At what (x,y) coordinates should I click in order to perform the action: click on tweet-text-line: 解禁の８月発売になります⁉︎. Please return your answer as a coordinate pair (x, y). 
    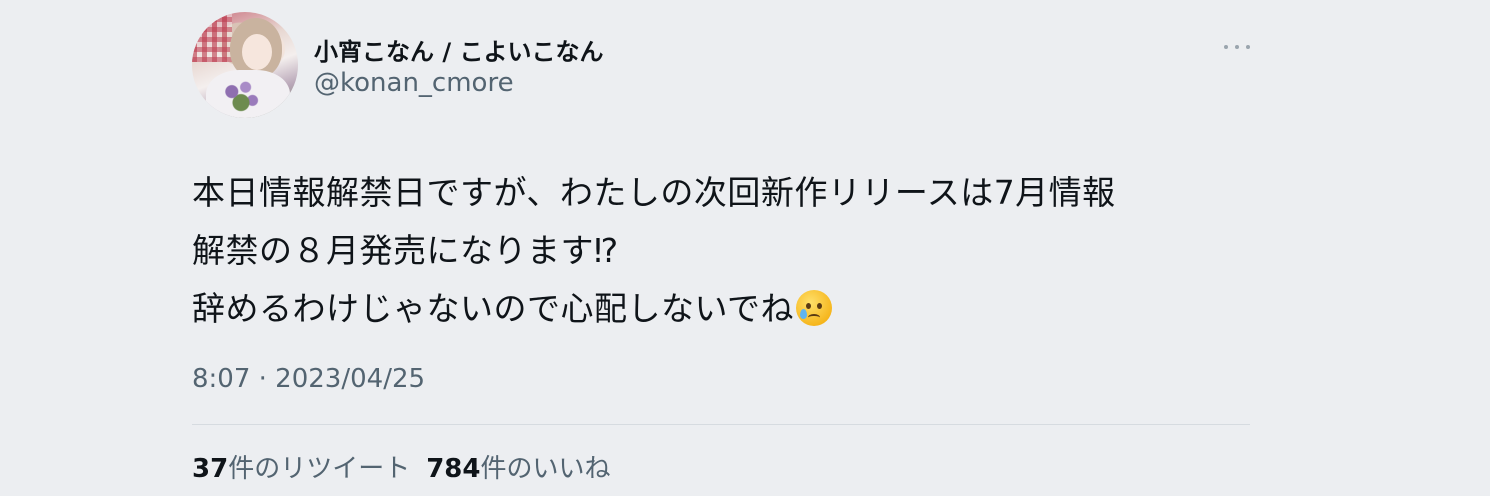
    Looking at the image, I should click on (405, 250).